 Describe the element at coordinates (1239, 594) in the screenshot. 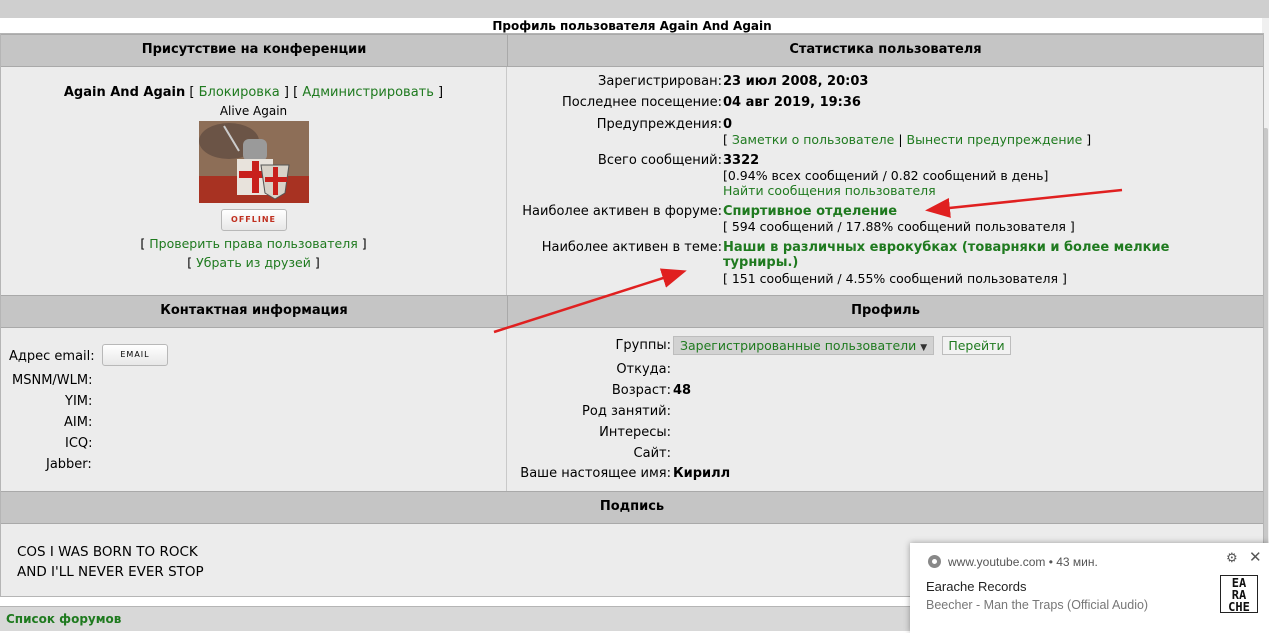

I see `earache-logo: EA RA CHE` at that location.